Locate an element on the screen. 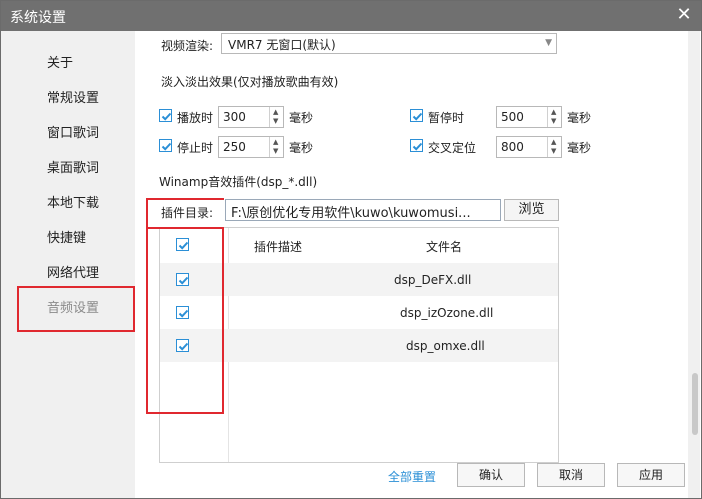 The width and height of the screenshot is (702, 499). crossfade-unit: 毫秒 is located at coordinates (579, 148).